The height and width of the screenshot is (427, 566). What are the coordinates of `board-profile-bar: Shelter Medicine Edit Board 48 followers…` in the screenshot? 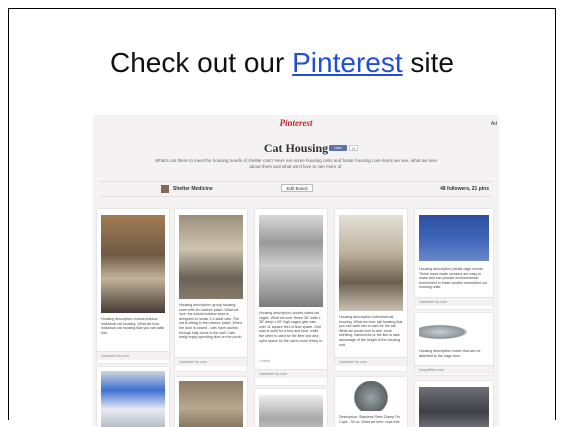 It's located at (296, 189).